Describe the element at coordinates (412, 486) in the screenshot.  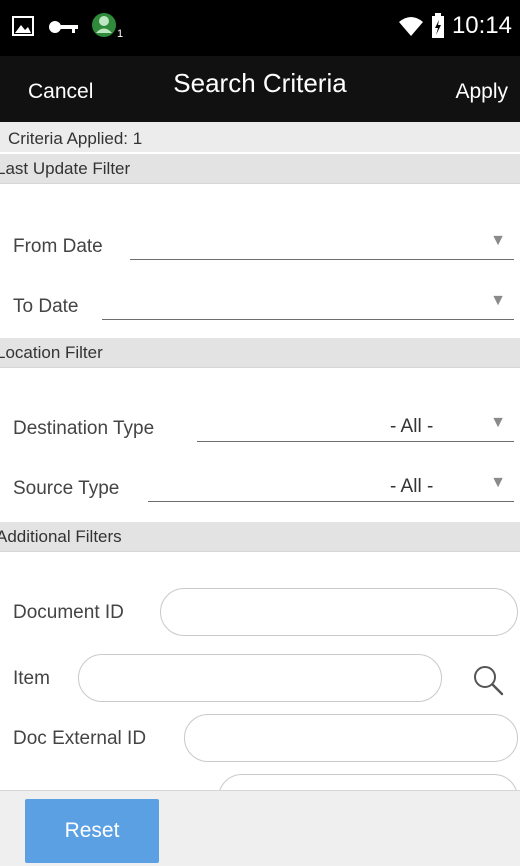
I see `source-type-value: - All -` at that location.